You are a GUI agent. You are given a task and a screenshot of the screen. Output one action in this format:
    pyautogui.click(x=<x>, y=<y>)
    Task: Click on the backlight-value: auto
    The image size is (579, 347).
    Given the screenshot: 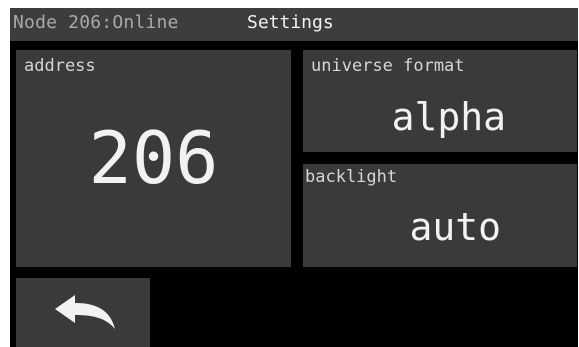 What is the action you would take?
    pyautogui.click(x=455, y=227)
    